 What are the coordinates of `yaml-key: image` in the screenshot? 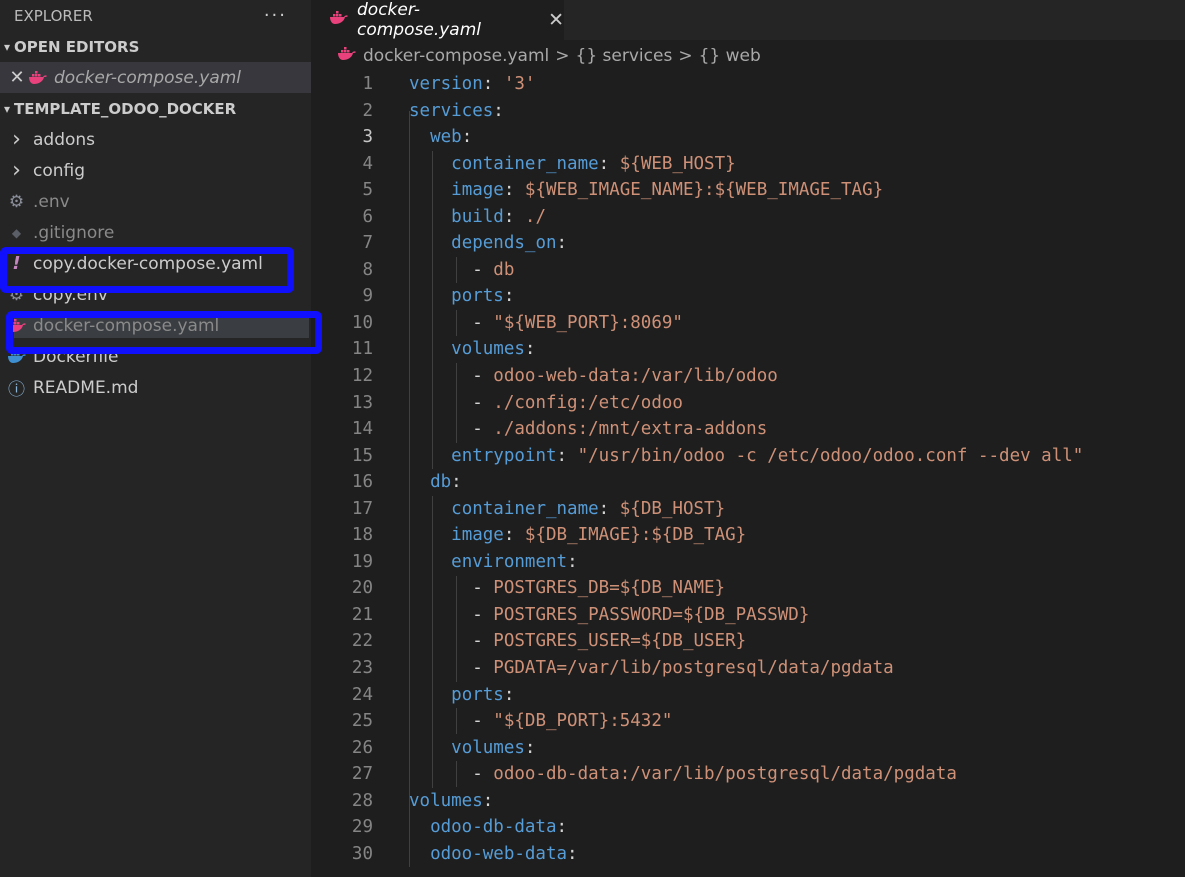 It's located at (477, 190).